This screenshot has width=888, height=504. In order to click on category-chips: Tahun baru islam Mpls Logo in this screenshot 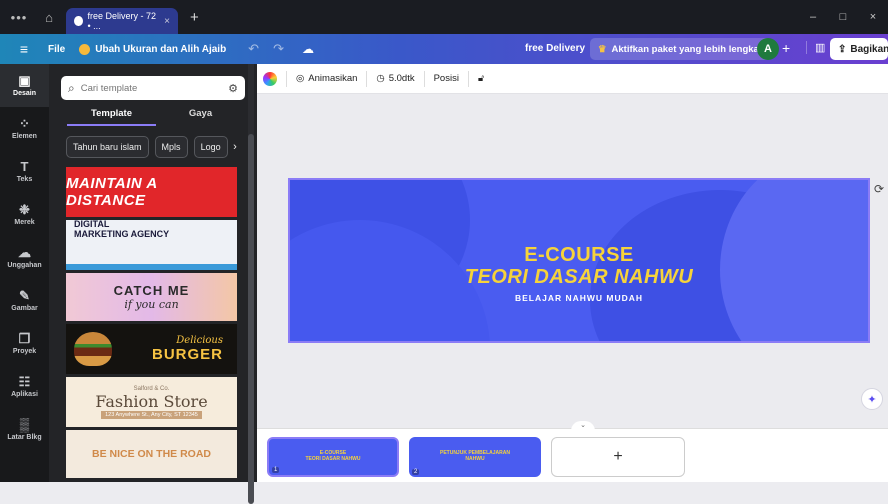, I will do `click(147, 147)`.